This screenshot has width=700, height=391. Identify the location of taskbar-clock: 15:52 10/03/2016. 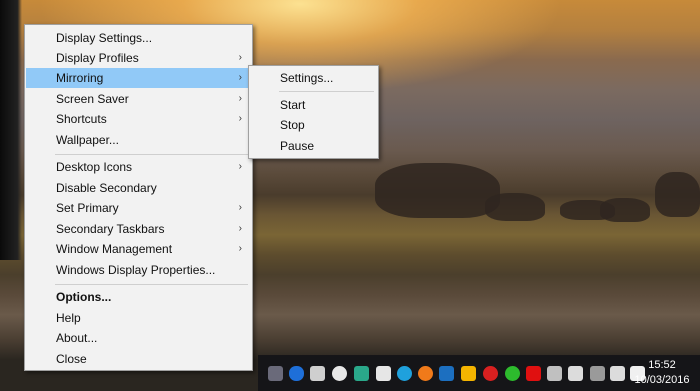
(662, 373).